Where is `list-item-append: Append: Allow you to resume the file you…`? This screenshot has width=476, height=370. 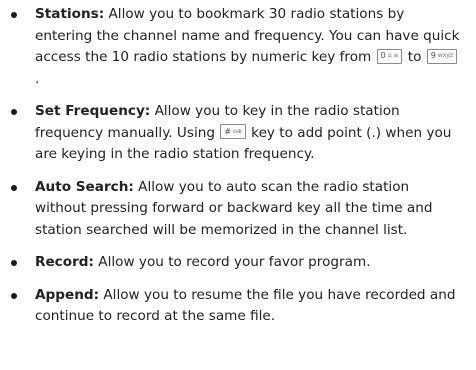 list-item-append: Append: Allow you to resume the file you… is located at coordinates (236, 306).